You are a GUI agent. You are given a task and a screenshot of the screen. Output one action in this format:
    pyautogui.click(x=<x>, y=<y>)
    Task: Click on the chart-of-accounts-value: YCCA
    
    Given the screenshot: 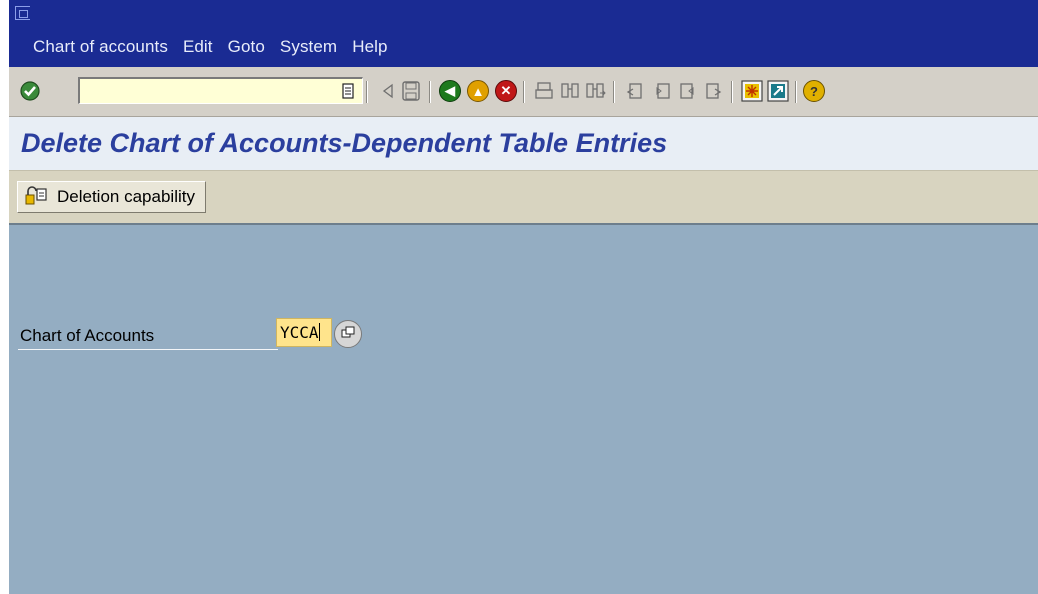 What is the action you would take?
    pyautogui.click(x=299, y=332)
    